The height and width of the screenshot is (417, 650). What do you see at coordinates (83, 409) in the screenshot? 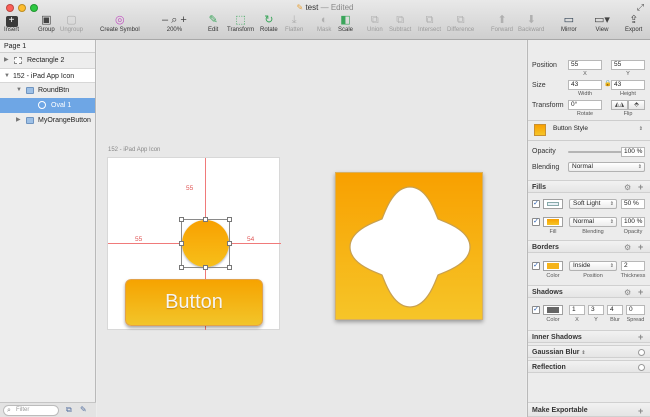
I see `edit-layer-icon: ✎` at bounding box center [83, 409].